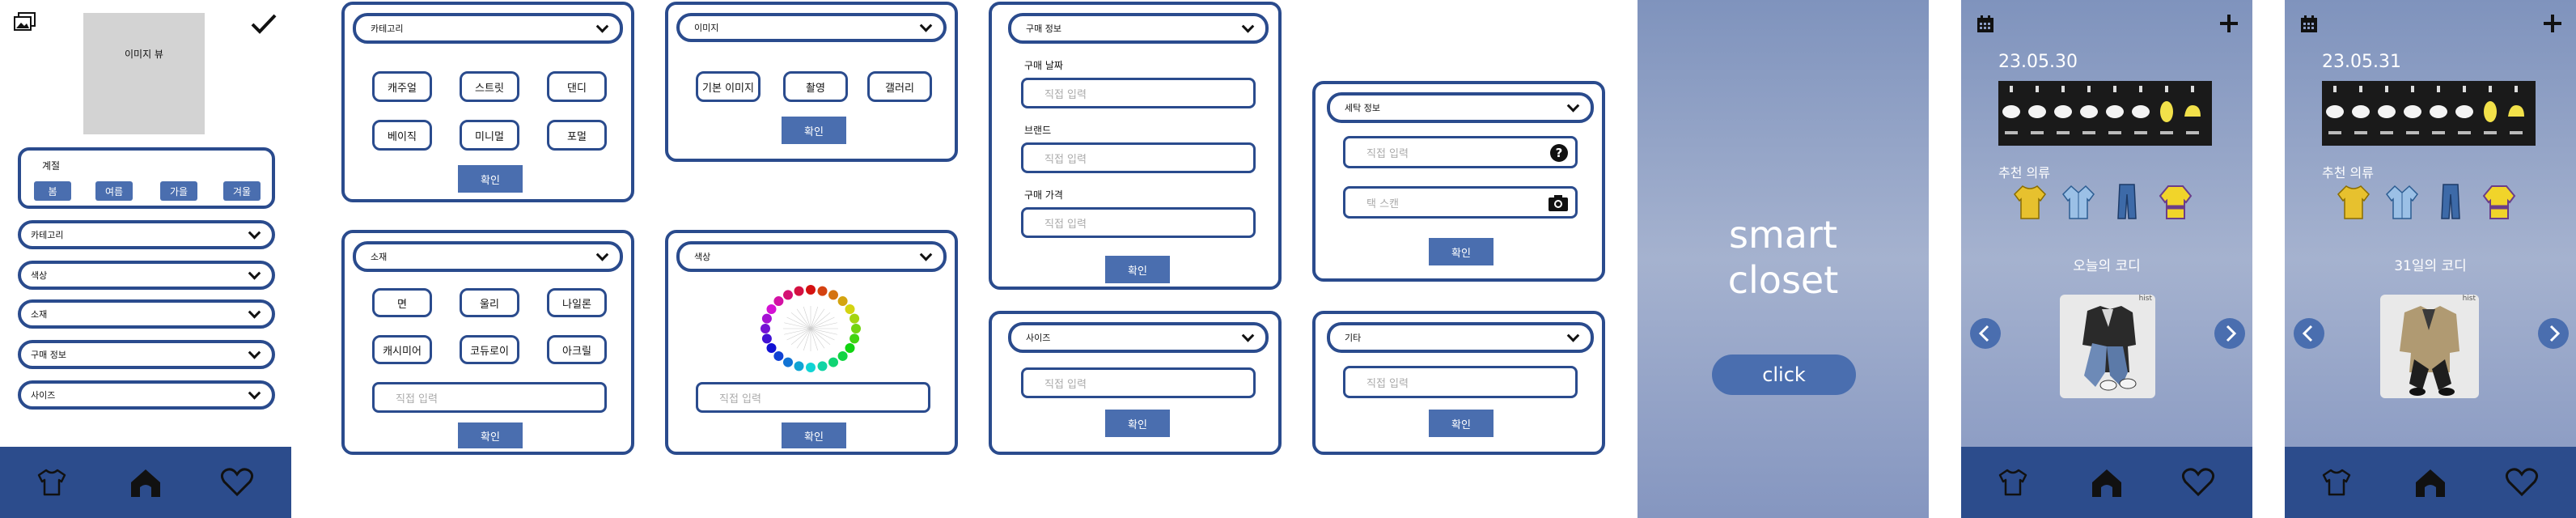 This screenshot has height=518, width=2576. I want to click on dropdown-material: 소재, so click(146, 314).